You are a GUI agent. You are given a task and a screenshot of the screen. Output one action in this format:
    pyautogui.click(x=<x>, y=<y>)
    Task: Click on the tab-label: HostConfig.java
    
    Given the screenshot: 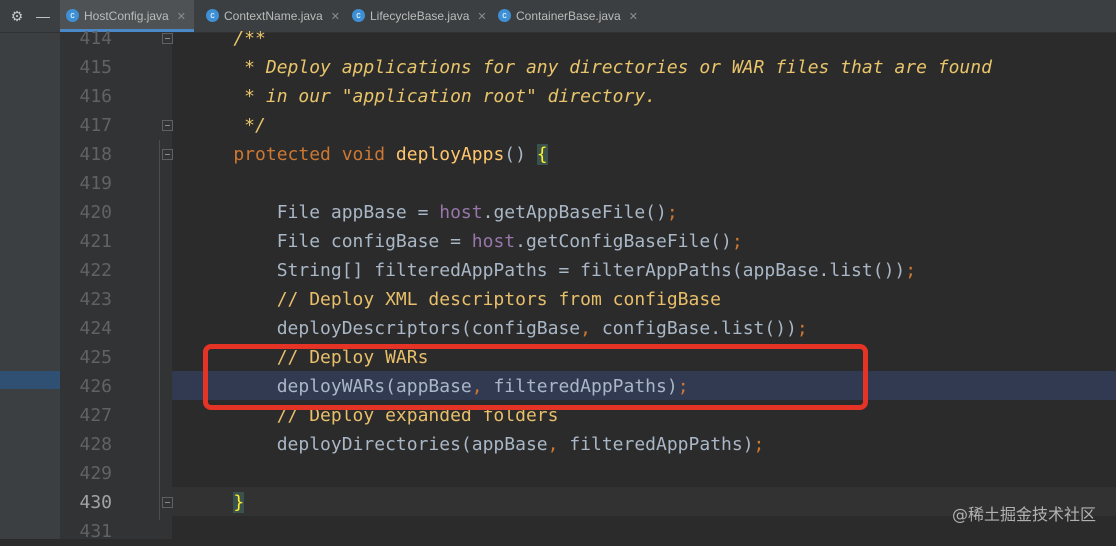 What is the action you would take?
    pyautogui.click(x=126, y=16)
    